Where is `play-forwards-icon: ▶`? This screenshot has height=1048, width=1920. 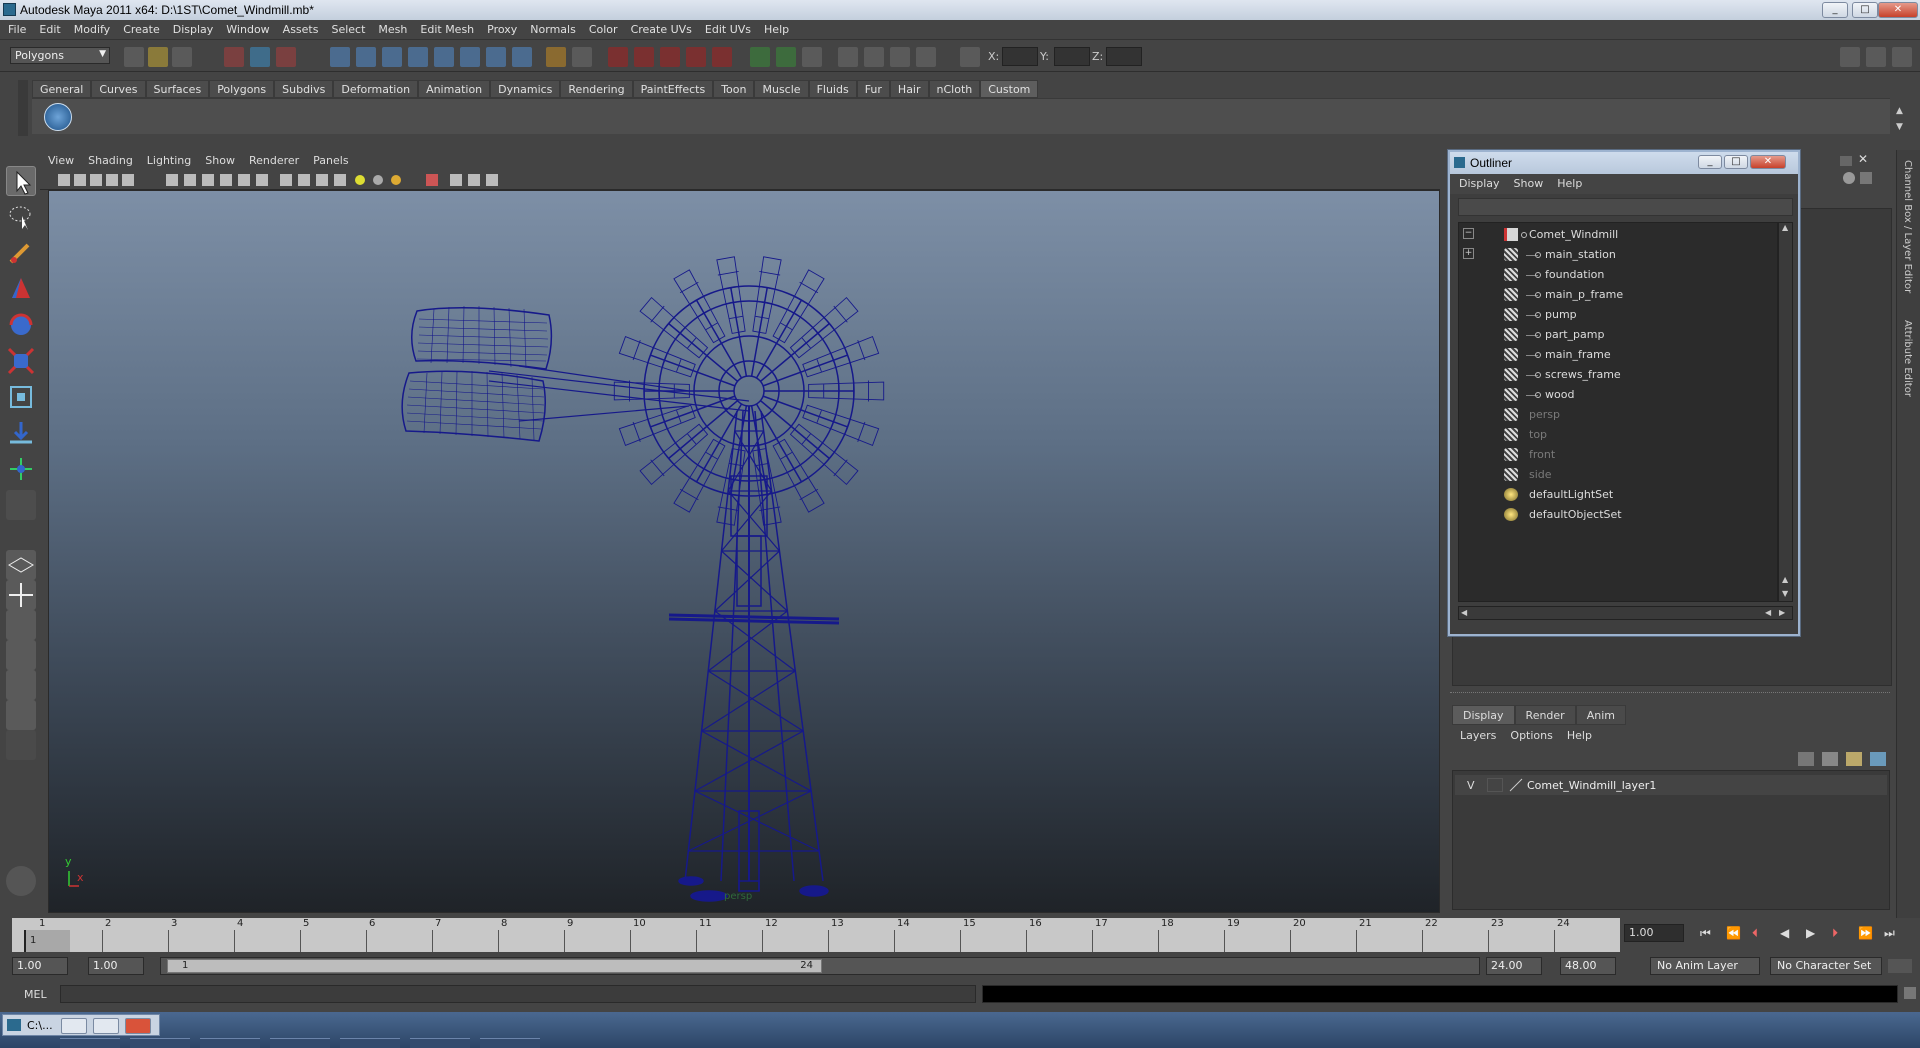
play-forwards-icon: ▶ is located at coordinates (1810, 933).